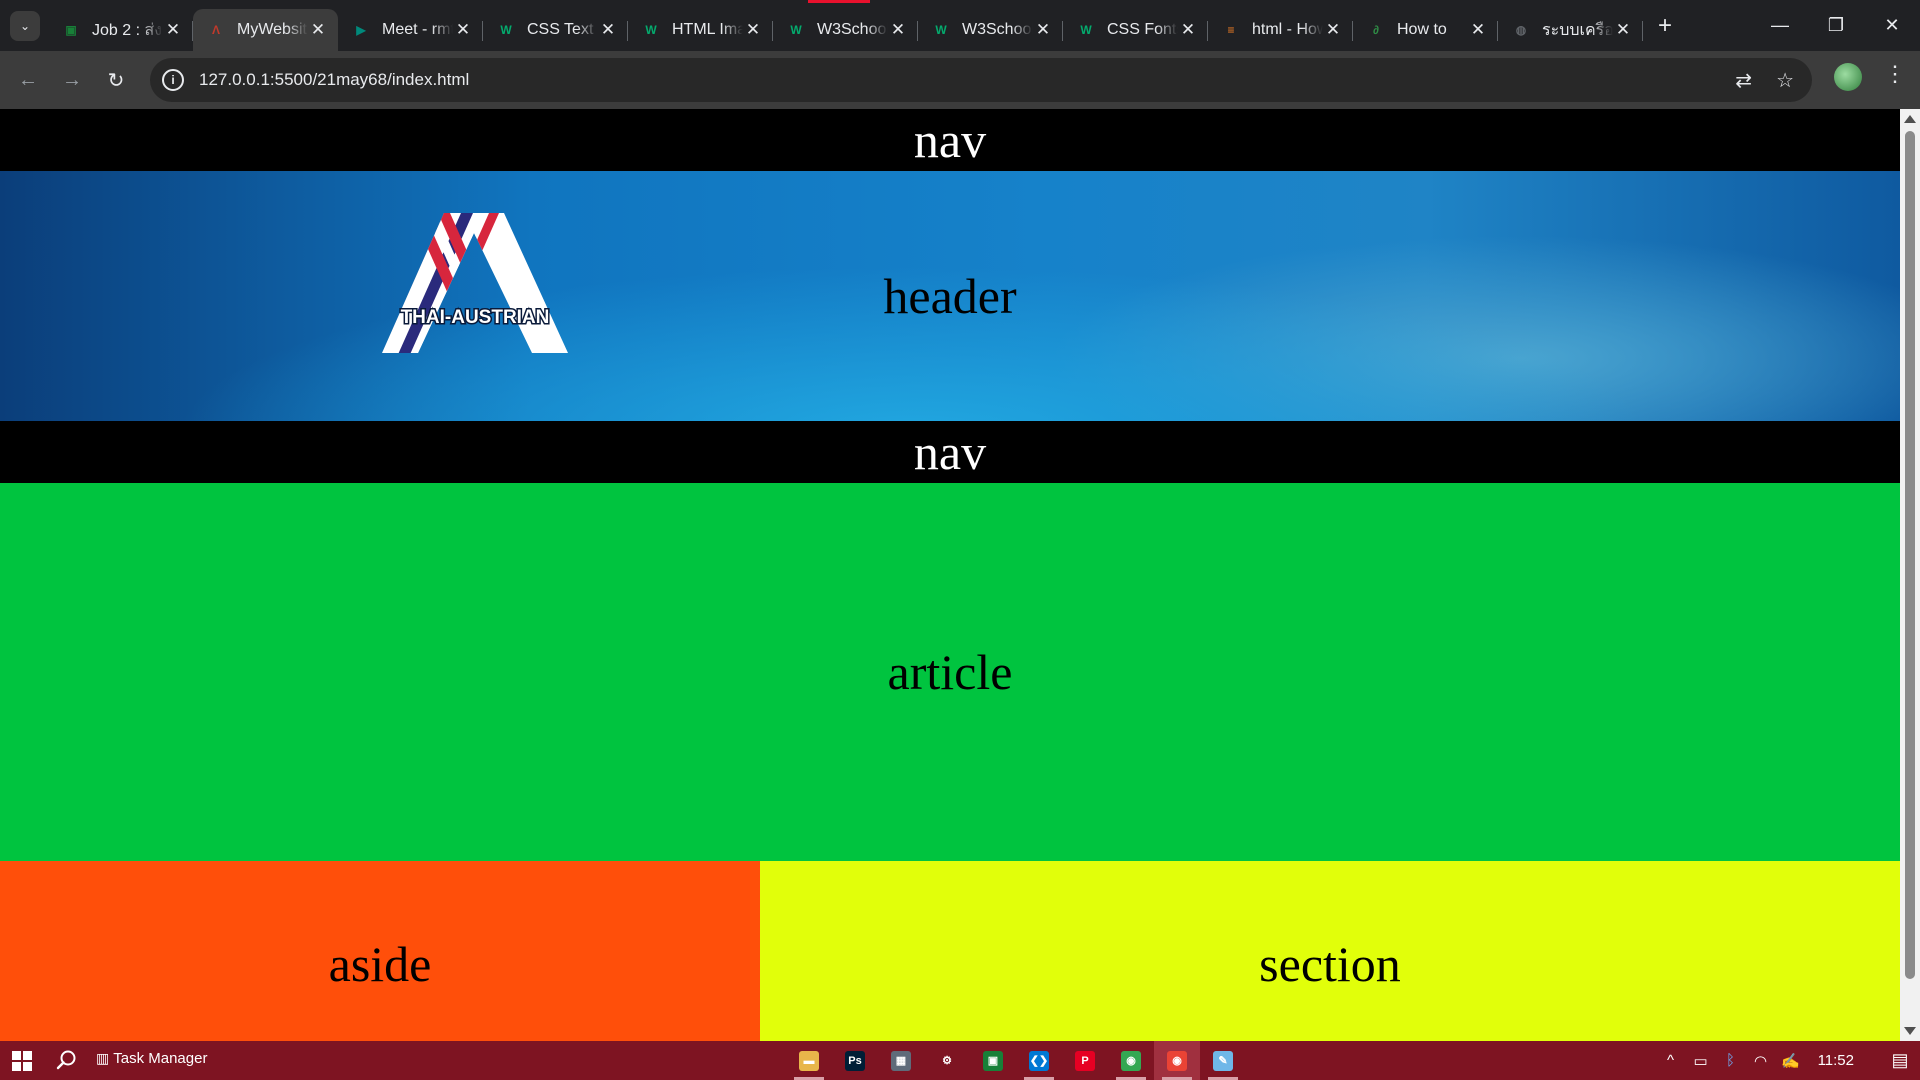 The height and width of the screenshot is (1080, 1920). I want to click on bluetooth-icon: ᛒ, so click(1731, 1060).